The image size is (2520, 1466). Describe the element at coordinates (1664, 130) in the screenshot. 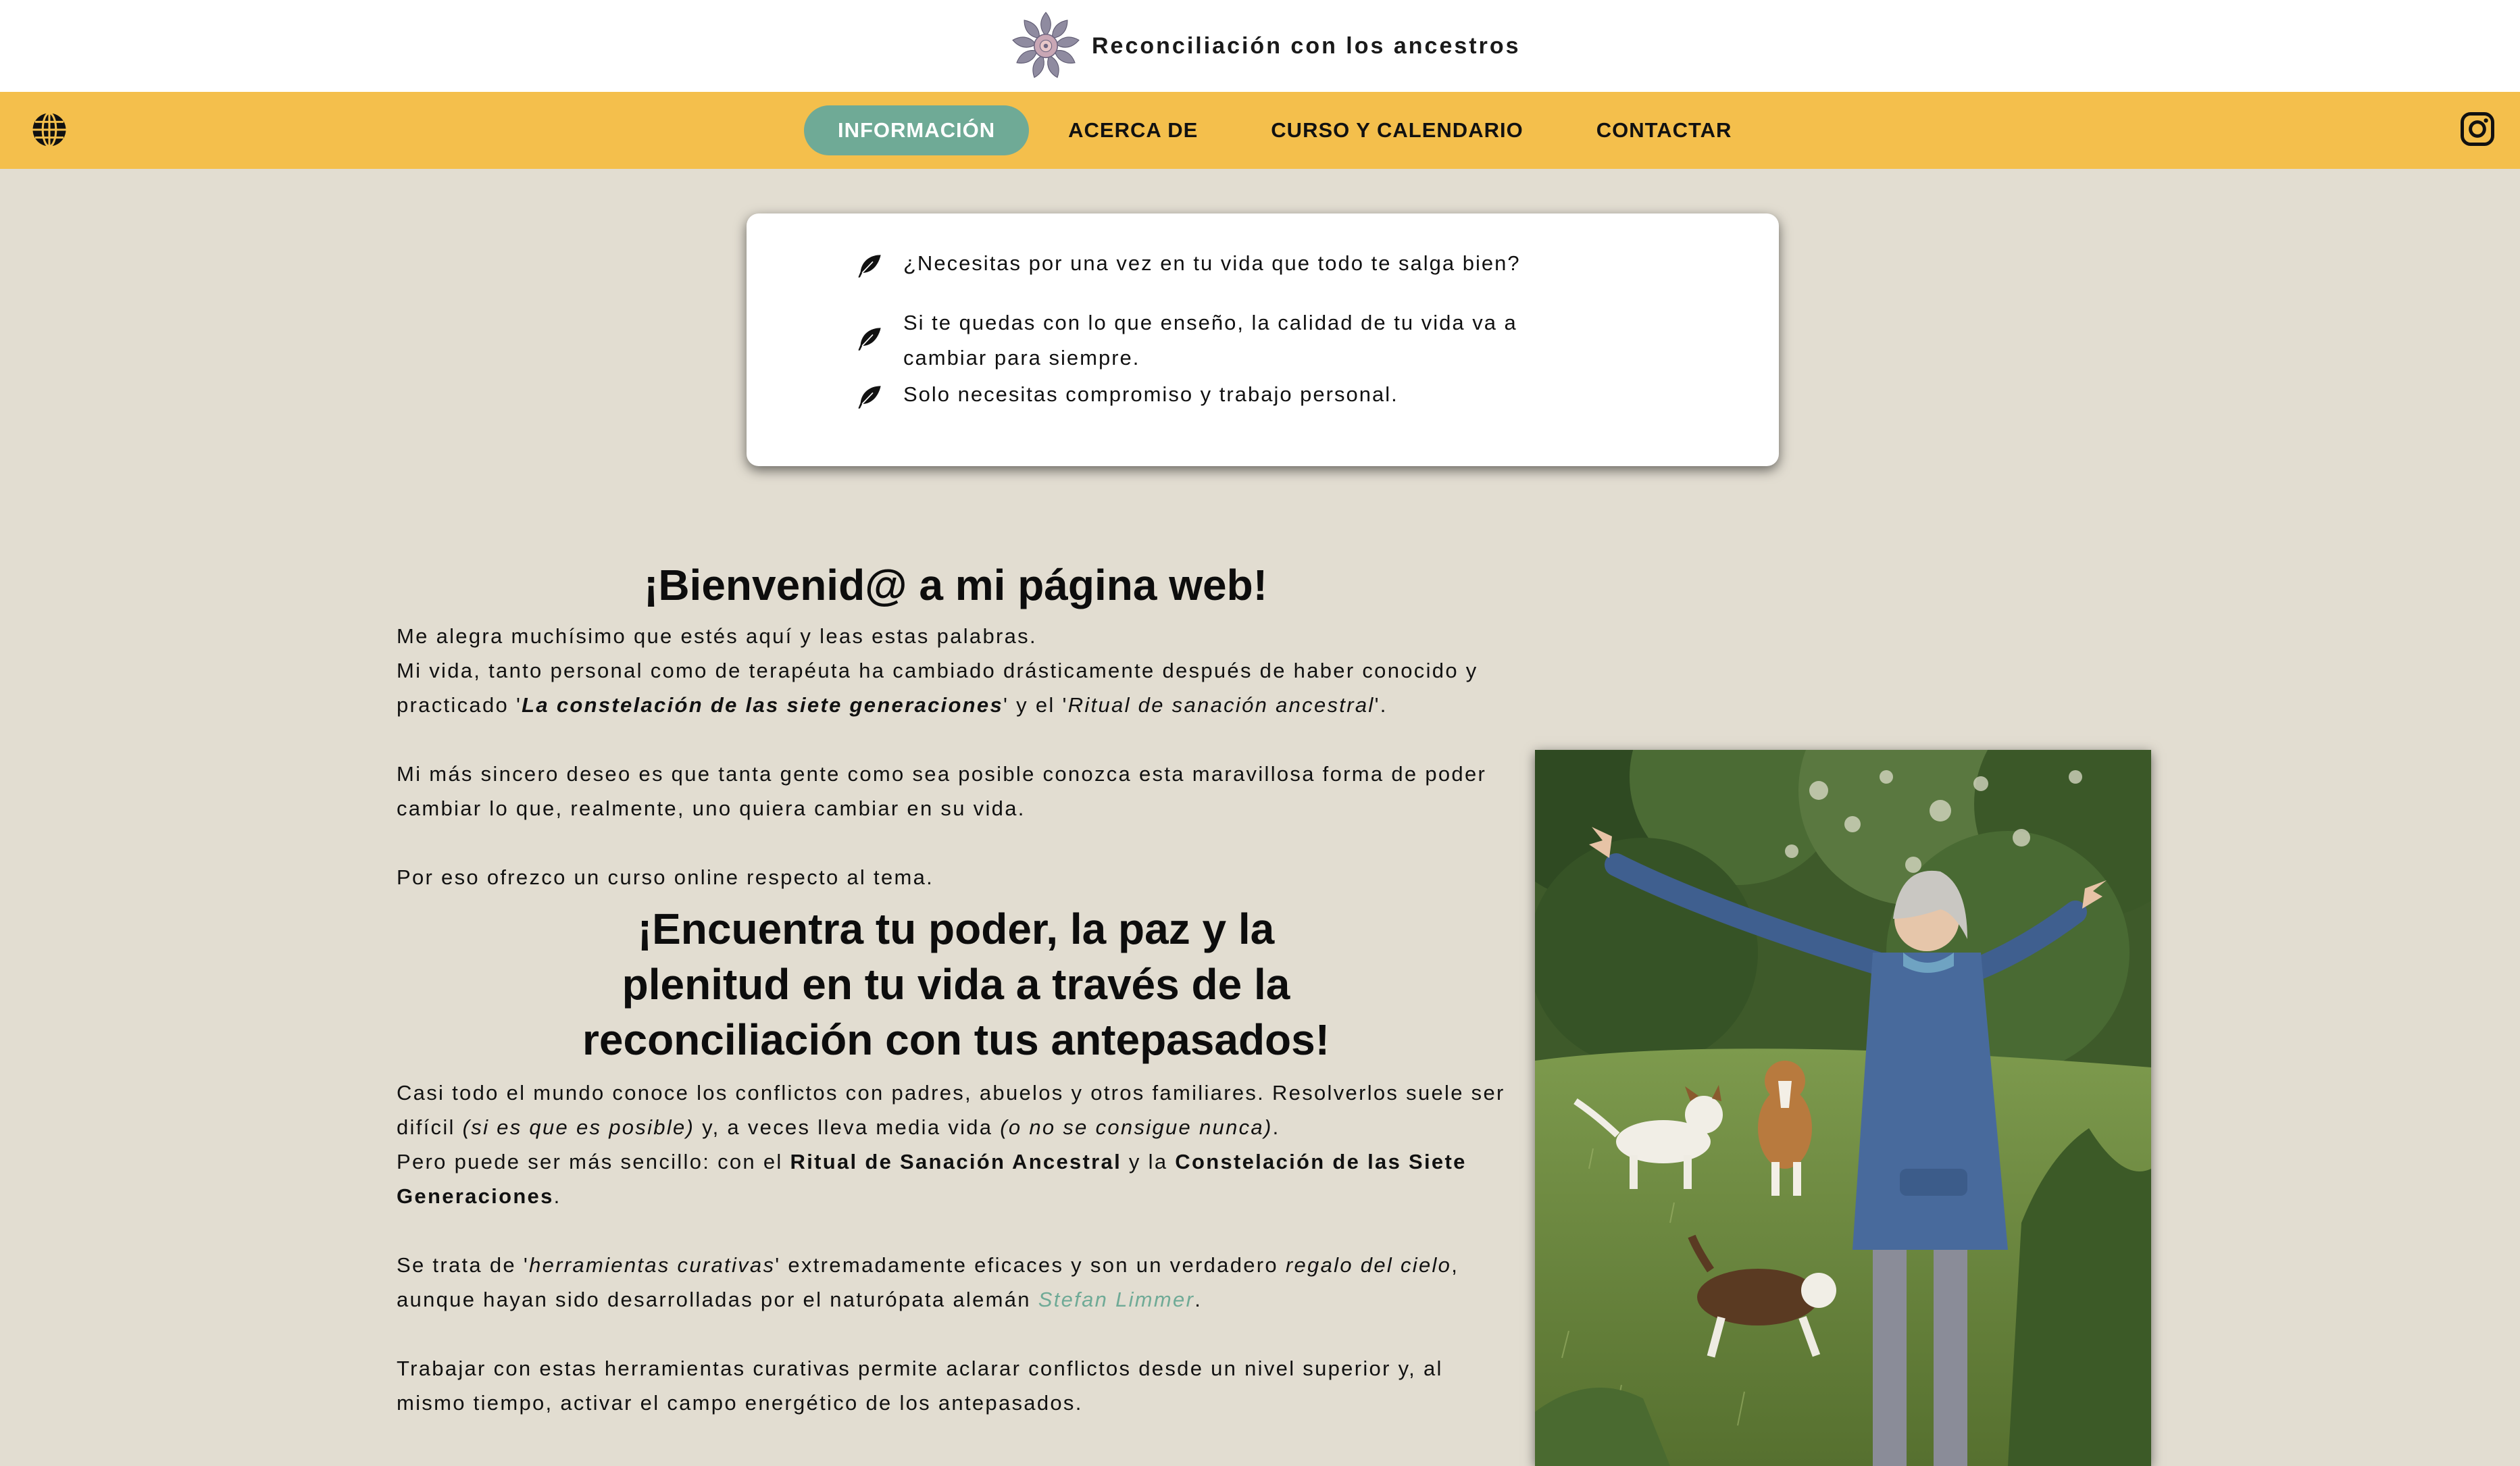

I see `nav-item-contactar: CONTACTAR` at that location.